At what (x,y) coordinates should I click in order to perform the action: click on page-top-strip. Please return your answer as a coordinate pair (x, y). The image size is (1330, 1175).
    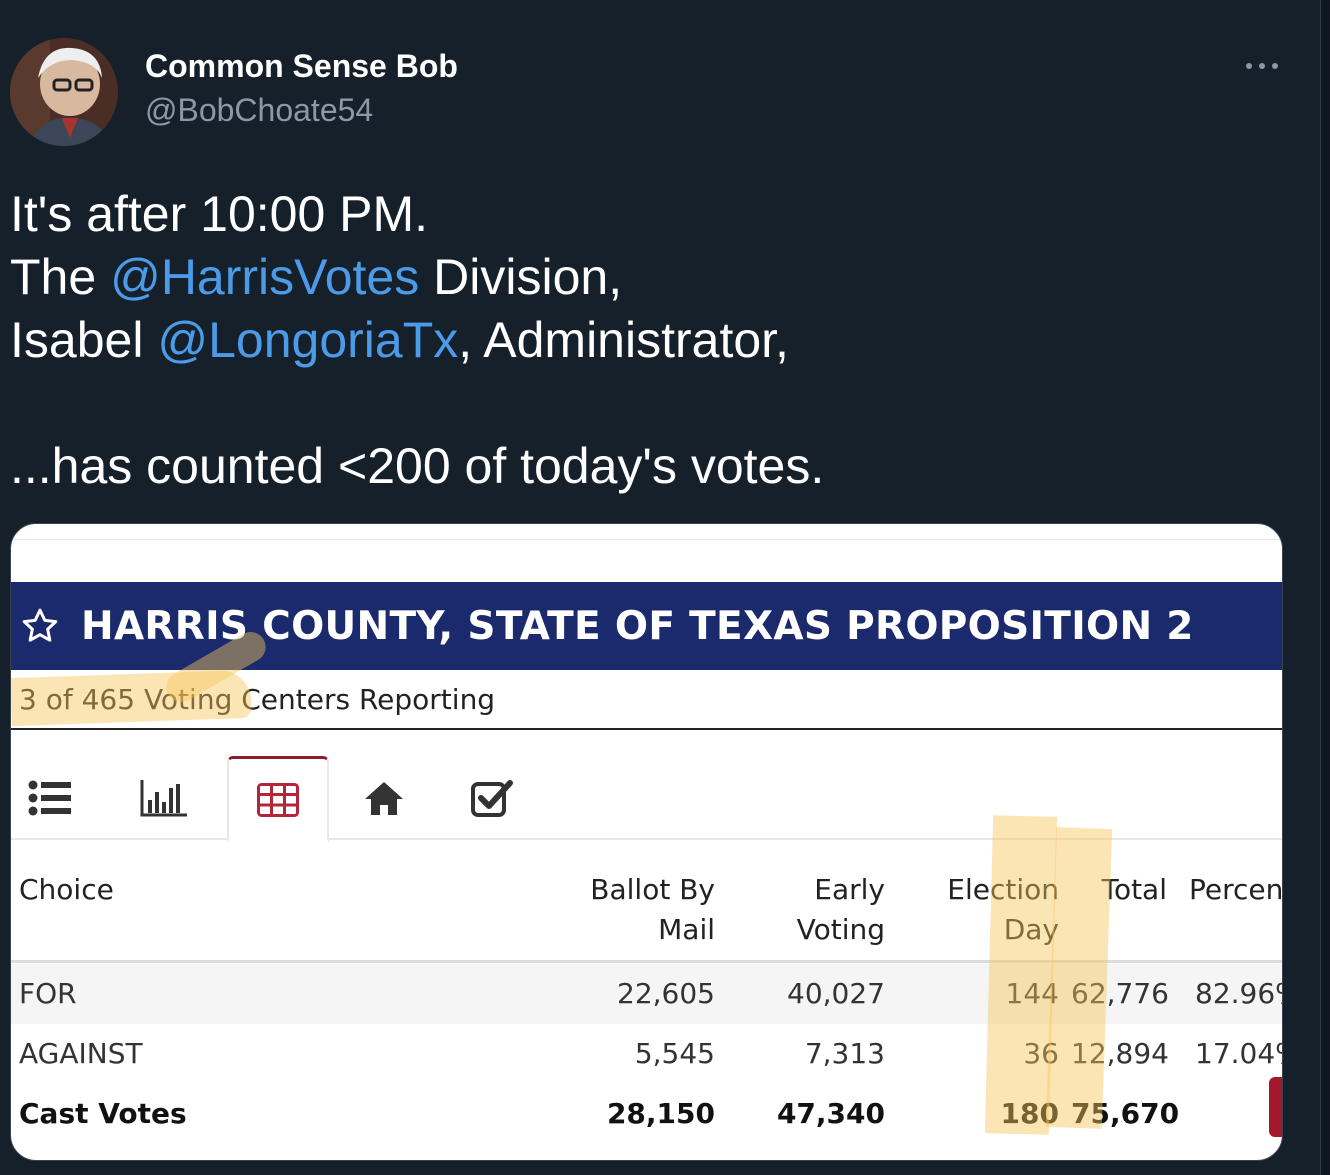
    Looking at the image, I should click on (646, 532).